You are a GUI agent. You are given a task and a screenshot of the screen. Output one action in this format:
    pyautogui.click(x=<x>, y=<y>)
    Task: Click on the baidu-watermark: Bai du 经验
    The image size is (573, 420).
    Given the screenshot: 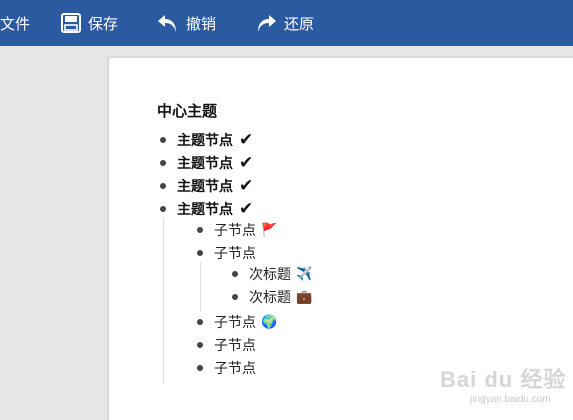 What is the action you would take?
    pyautogui.click(x=503, y=379)
    